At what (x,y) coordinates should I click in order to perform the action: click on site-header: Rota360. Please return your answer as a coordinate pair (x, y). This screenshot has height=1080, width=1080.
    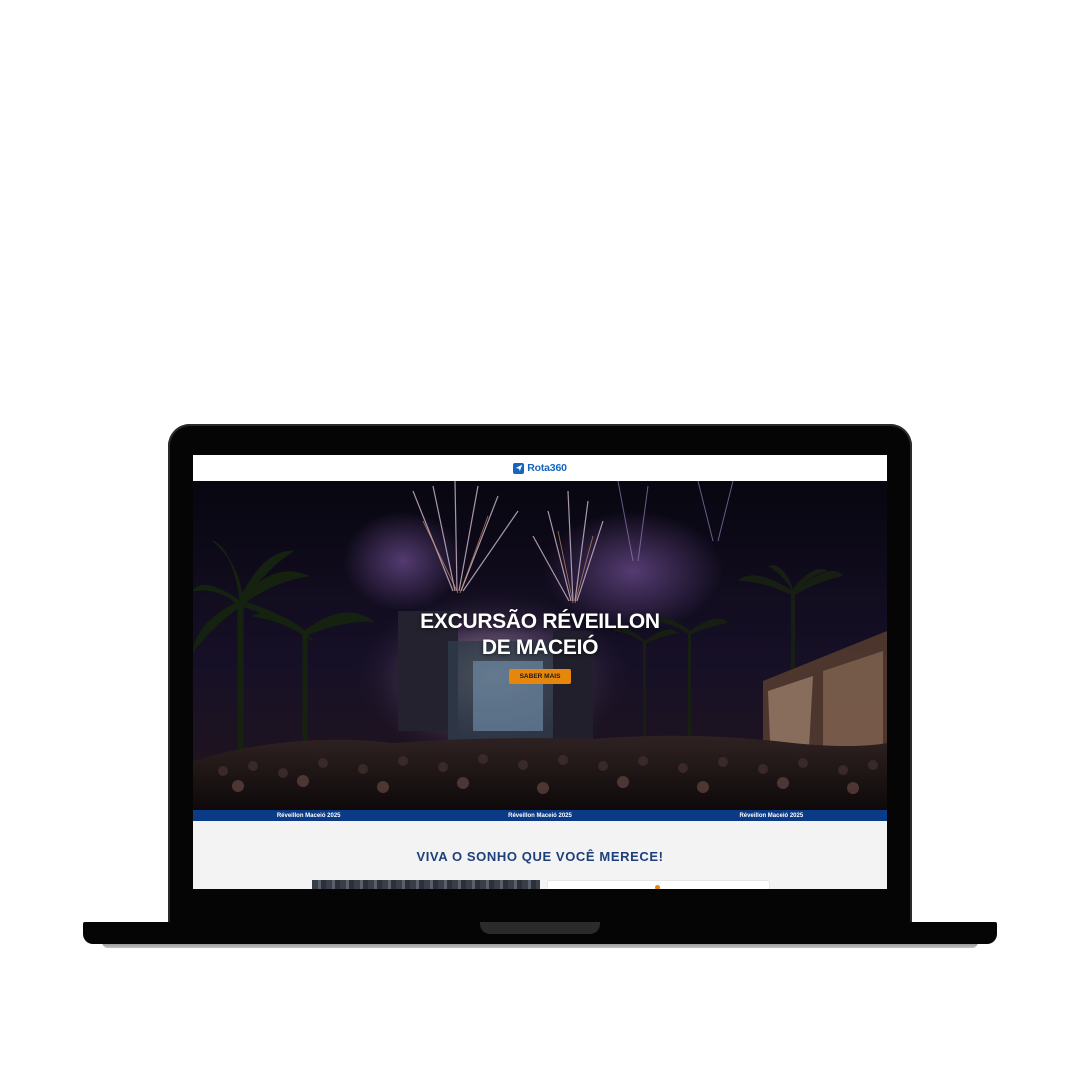
    Looking at the image, I should click on (540, 468).